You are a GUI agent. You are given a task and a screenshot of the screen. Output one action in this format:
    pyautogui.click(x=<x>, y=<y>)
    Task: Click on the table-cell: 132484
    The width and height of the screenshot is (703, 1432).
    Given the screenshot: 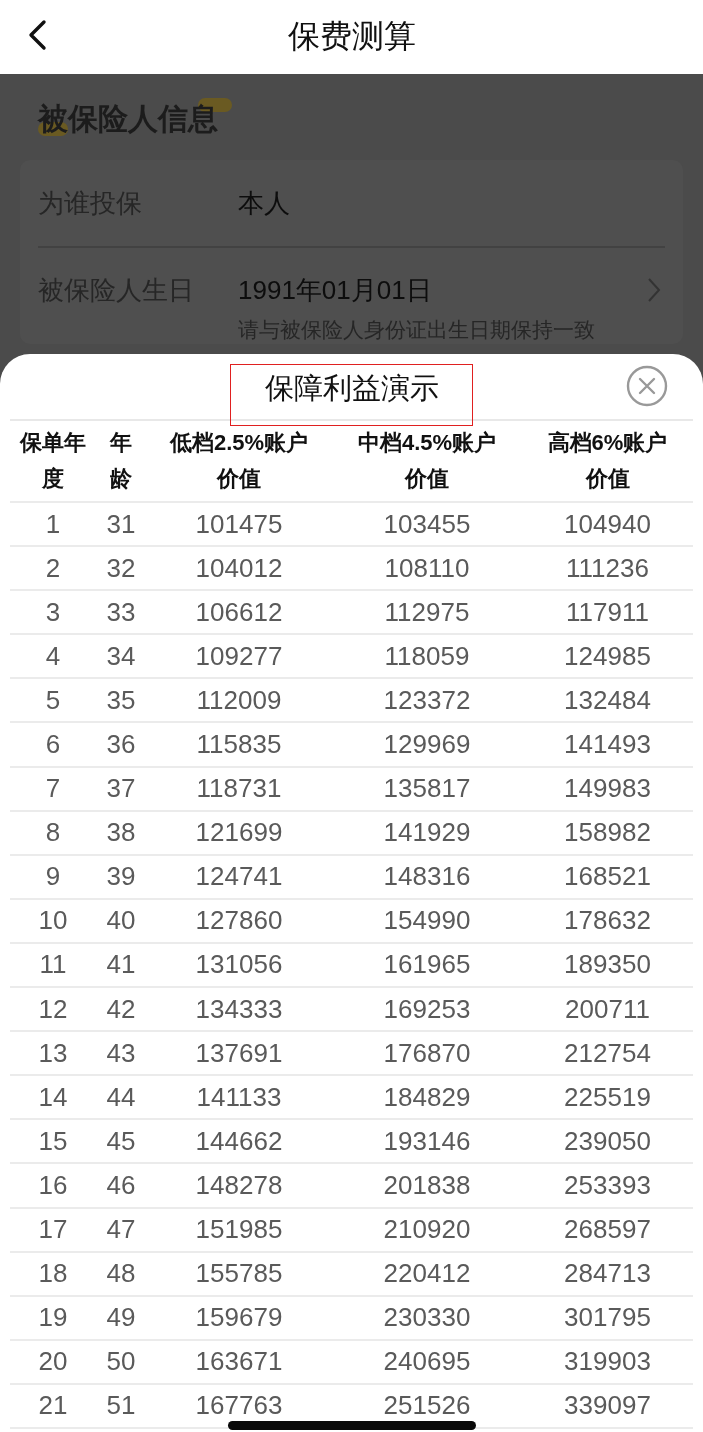 What is the action you would take?
    pyautogui.click(x=607, y=700)
    